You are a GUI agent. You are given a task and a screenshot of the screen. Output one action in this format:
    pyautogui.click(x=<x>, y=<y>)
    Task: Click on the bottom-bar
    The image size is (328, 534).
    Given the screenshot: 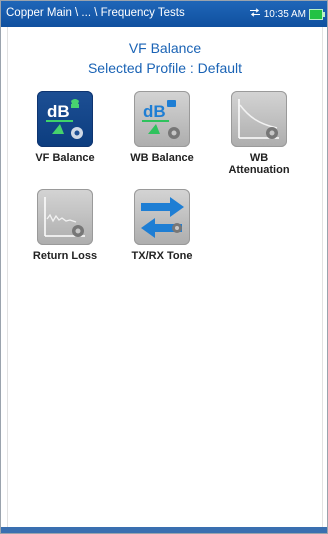 What is the action you would take?
    pyautogui.click(x=164, y=530)
    